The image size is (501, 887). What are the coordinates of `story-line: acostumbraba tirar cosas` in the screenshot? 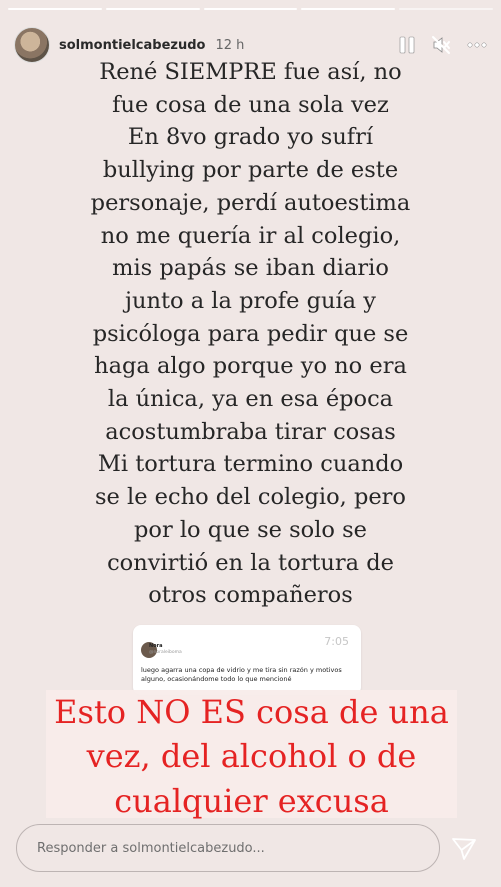 It's located at (250, 431).